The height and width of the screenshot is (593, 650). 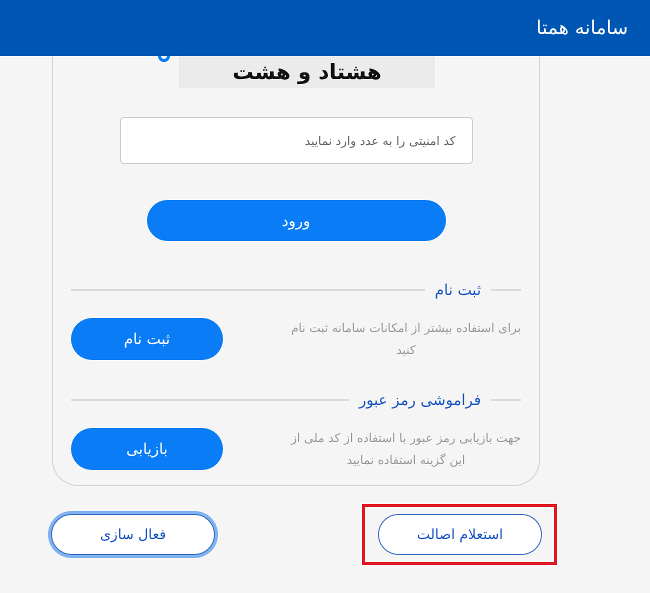 I want to click on outline-button: استعلام اصالت, so click(x=460, y=534).